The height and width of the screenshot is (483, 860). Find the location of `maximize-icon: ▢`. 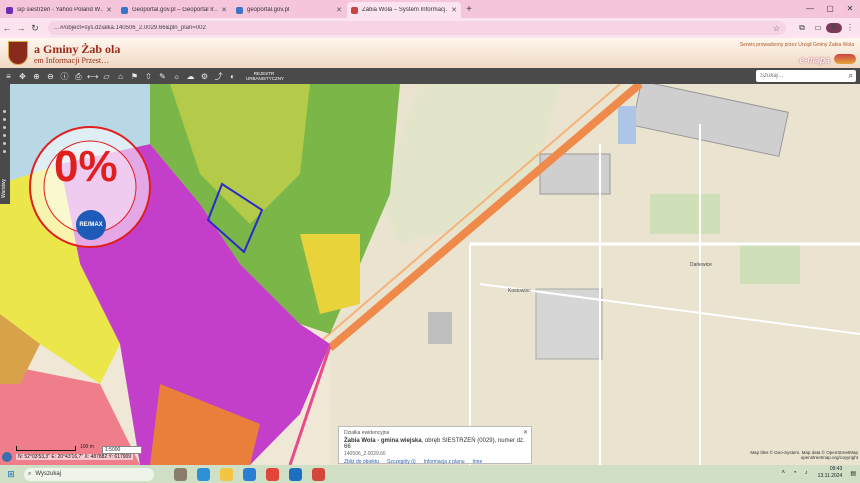

maximize-icon: ▢ is located at coordinates (830, 9).